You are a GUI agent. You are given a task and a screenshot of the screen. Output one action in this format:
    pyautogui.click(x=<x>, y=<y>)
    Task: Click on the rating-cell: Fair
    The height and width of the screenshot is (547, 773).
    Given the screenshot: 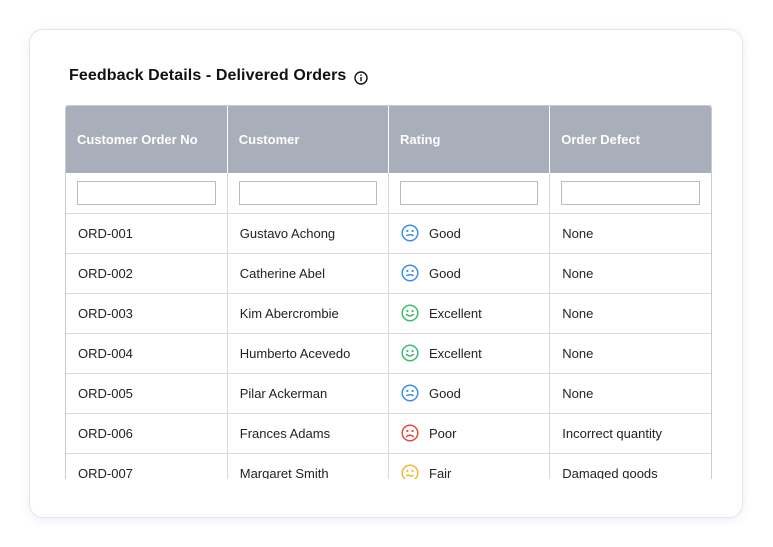 What is the action you would take?
    pyautogui.click(x=469, y=466)
    